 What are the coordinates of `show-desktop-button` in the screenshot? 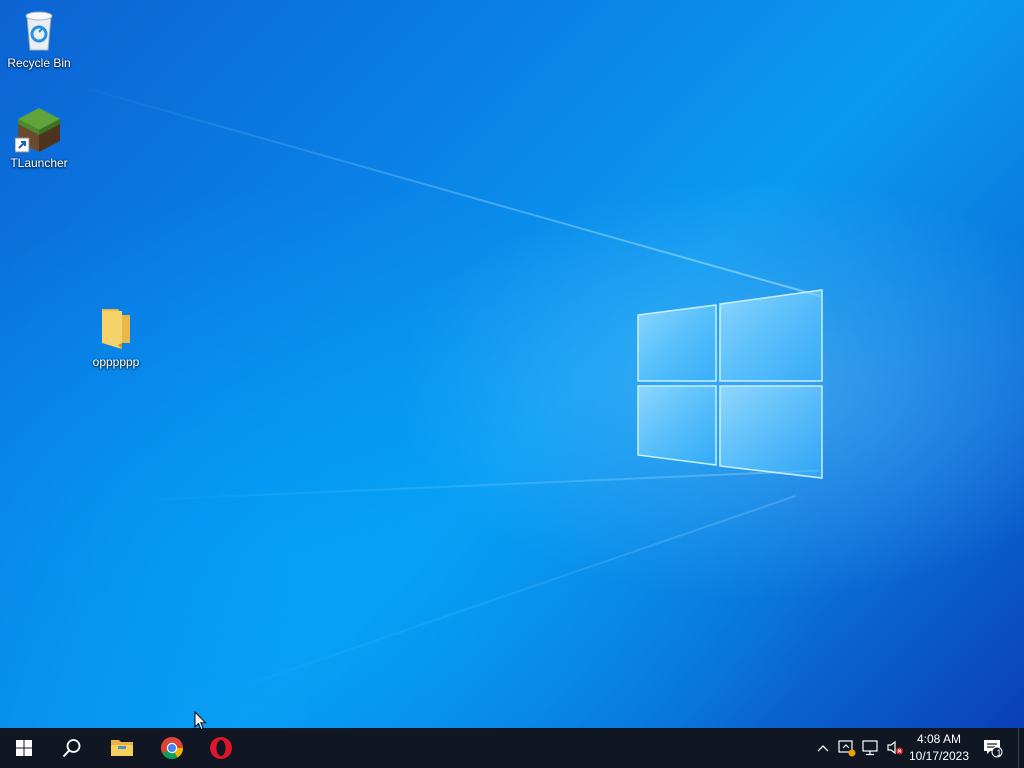 It's located at (1021, 748).